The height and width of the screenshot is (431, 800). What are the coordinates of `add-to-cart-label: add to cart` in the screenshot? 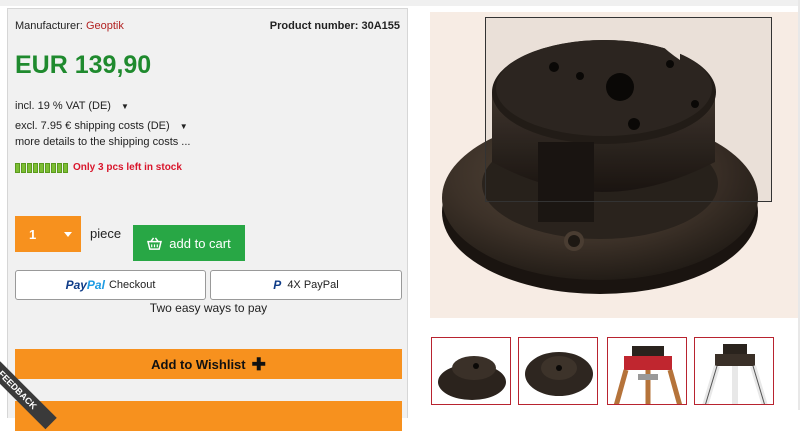 It's located at (200, 243).